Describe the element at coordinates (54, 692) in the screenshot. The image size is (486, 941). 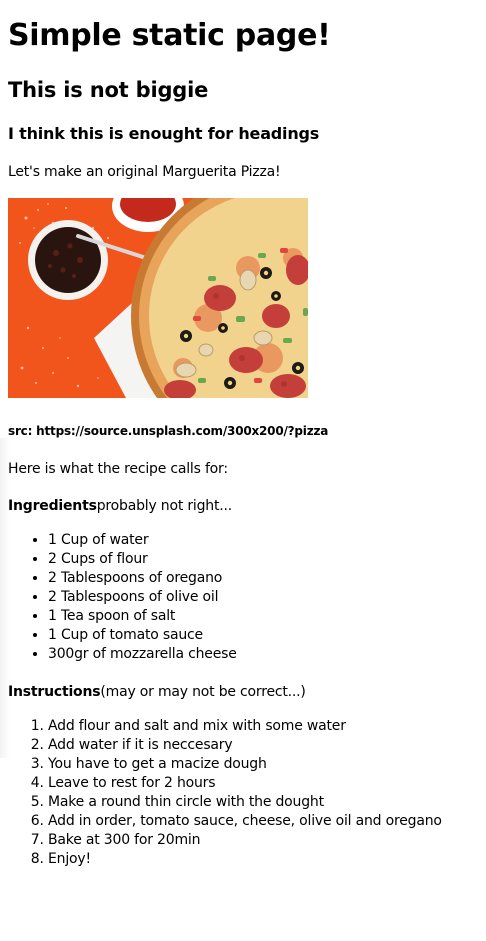
I see `instructions-label: Instructions` at that location.